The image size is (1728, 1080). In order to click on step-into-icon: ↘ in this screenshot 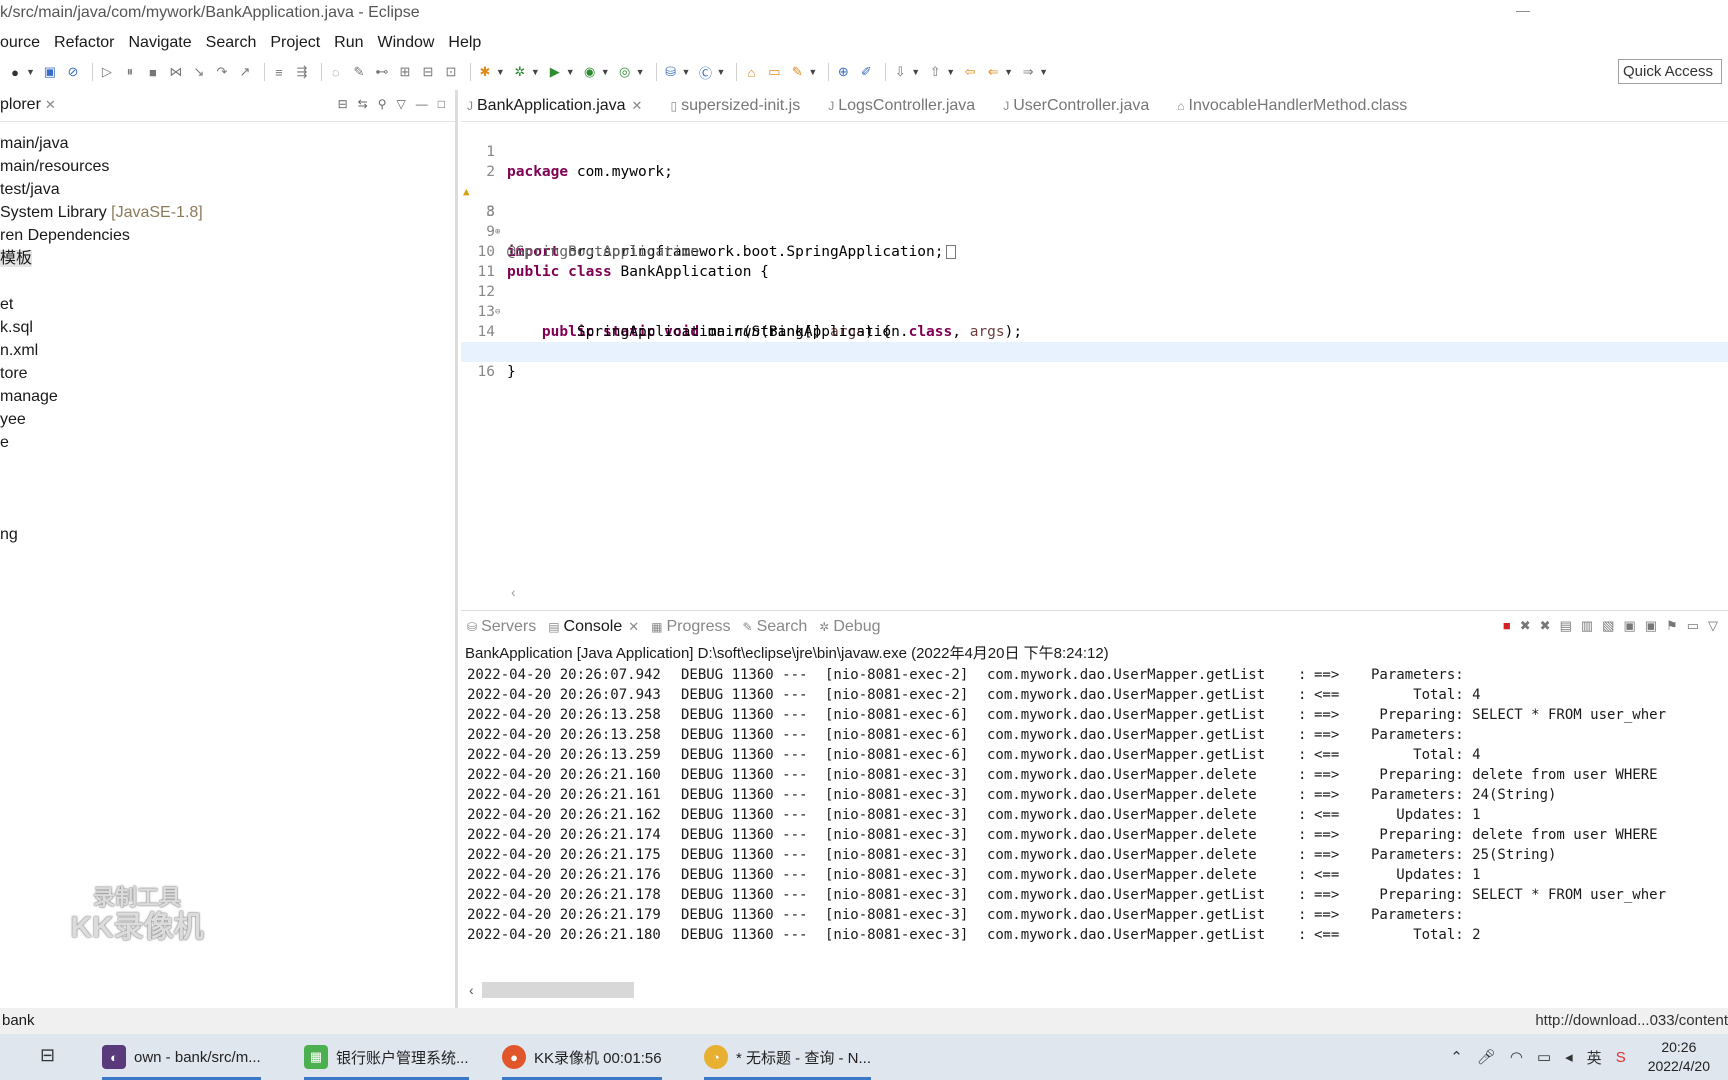, I will do `click(199, 72)`.